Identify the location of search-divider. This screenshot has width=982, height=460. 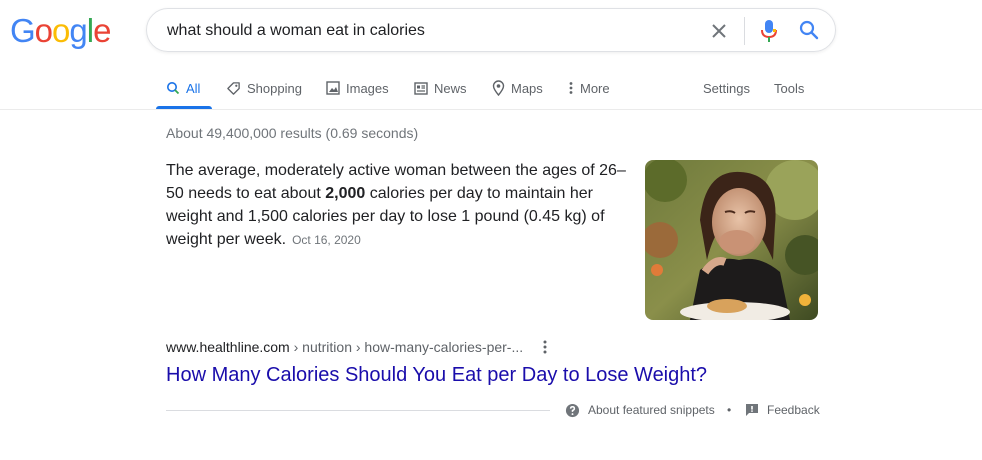
(744, 31).